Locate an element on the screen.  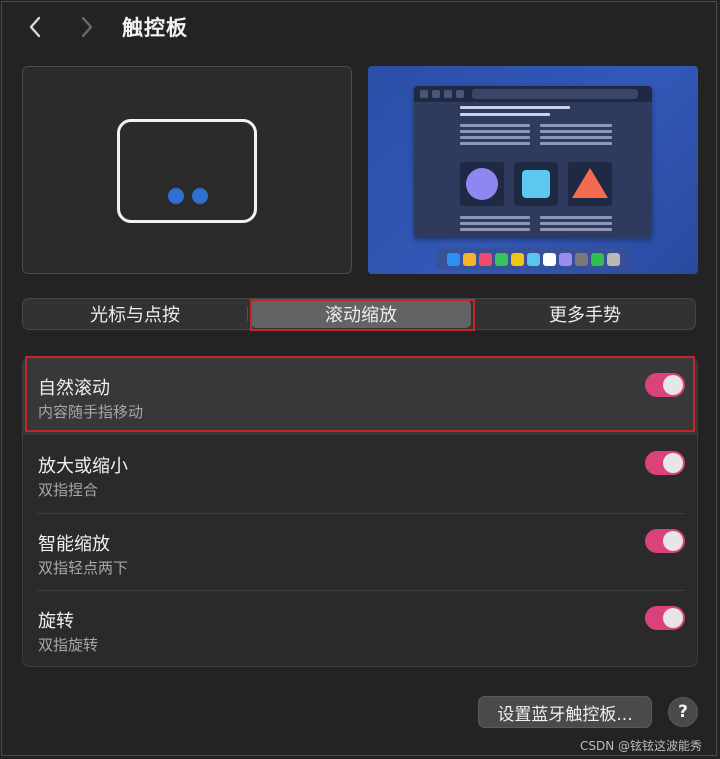
chevron-right-icon is located at coordinates (87, 27).